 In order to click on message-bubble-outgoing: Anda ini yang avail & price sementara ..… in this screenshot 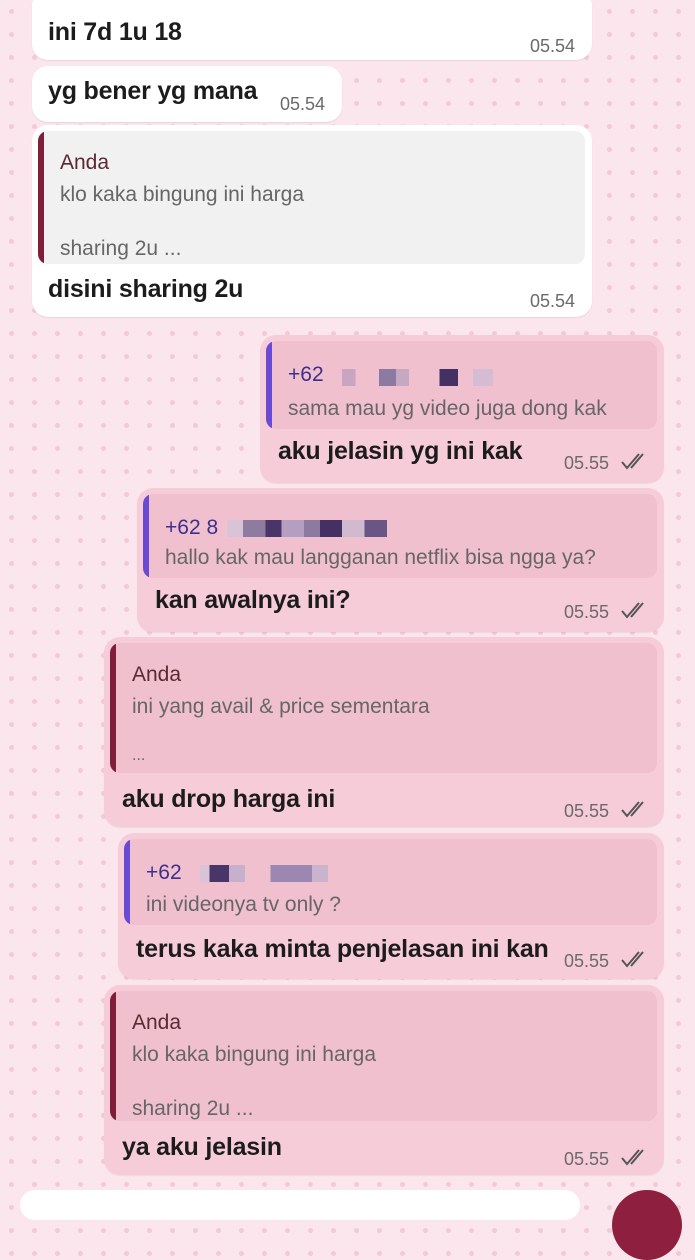, I will do `click(384, 732)`.